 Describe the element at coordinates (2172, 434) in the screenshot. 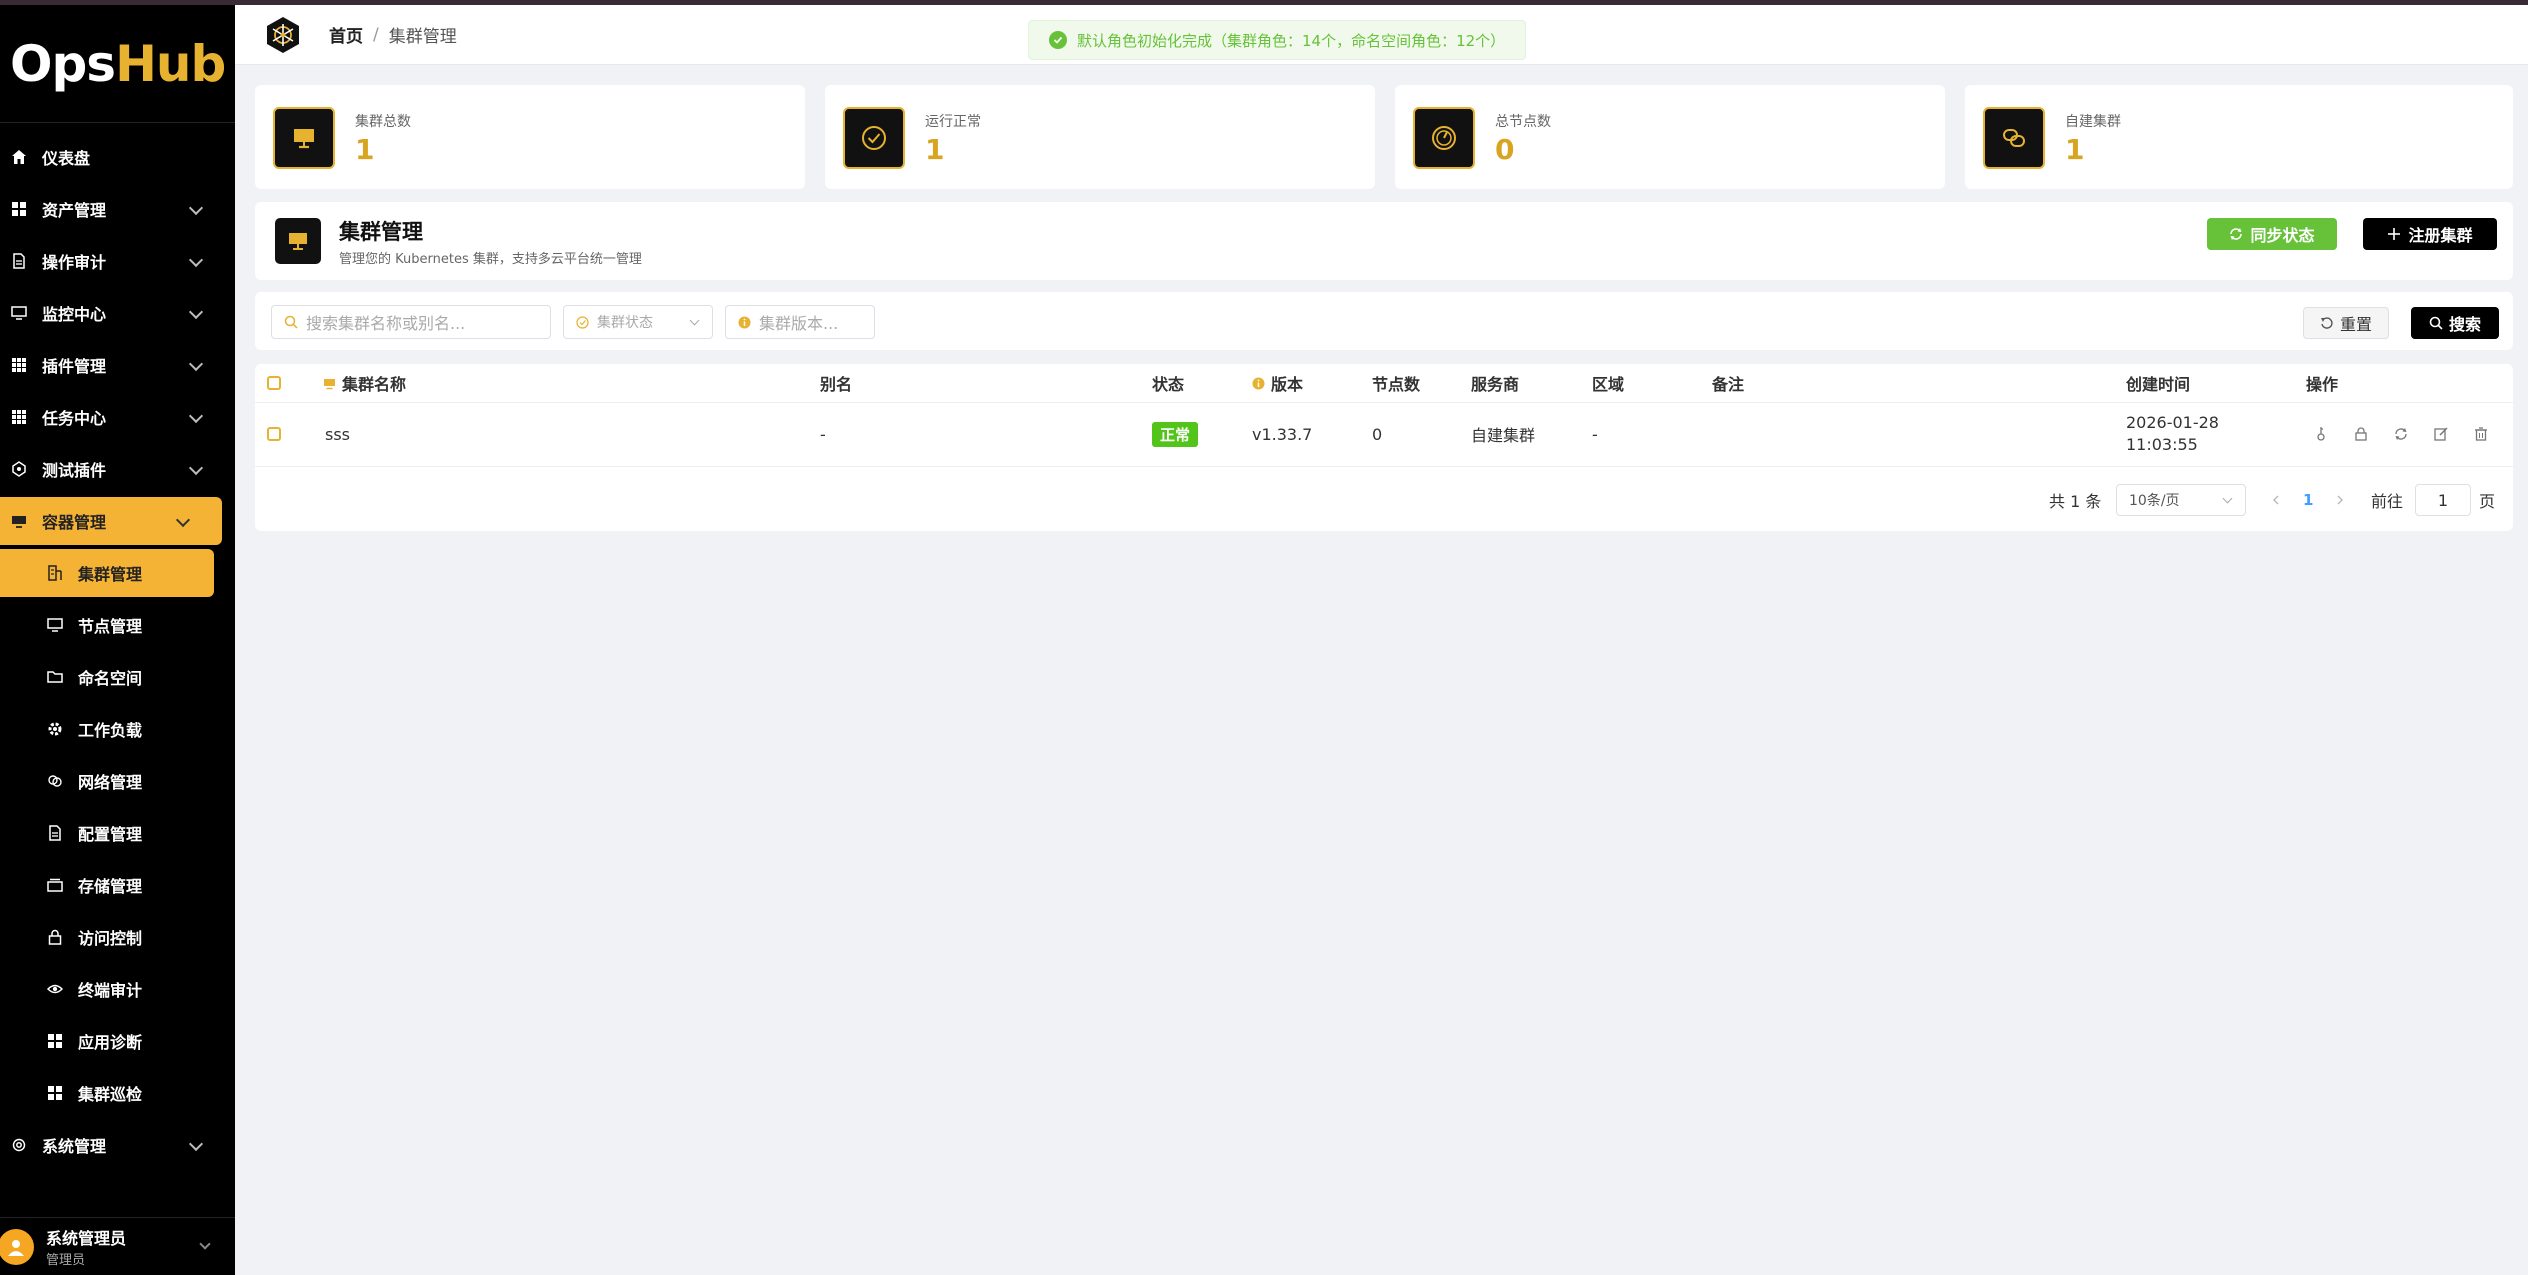

I see `cell-created: 2026-01-28 11:03:55` at that location.